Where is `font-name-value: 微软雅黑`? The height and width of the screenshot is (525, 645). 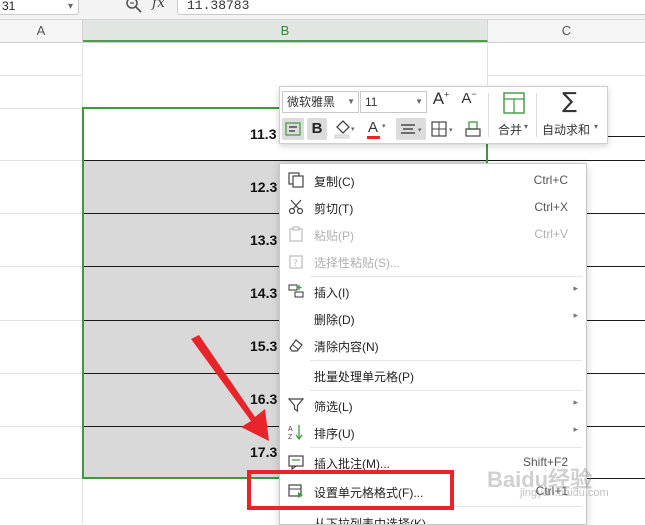 font-name-value: 微软雅黑 is located at coordinates (311, 102).